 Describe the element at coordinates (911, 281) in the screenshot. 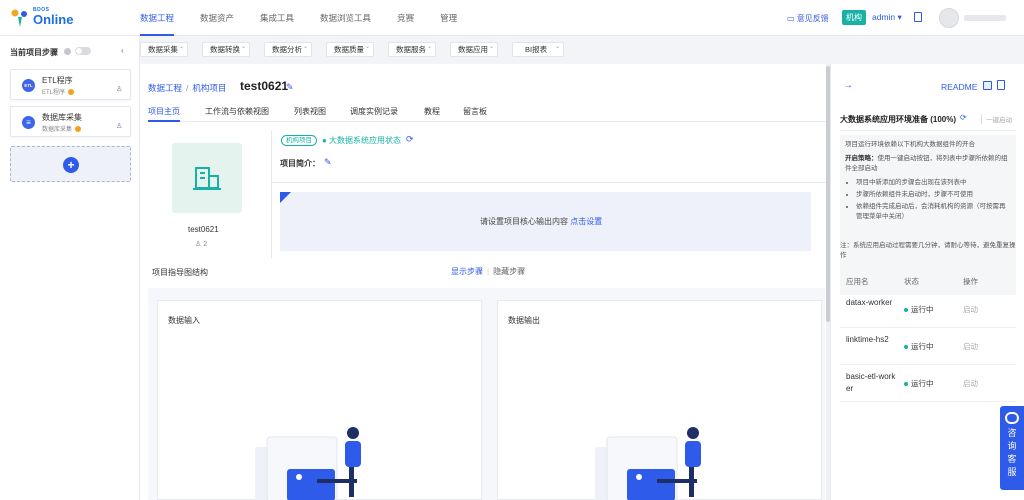

I see `col-status: 状态` at that location.